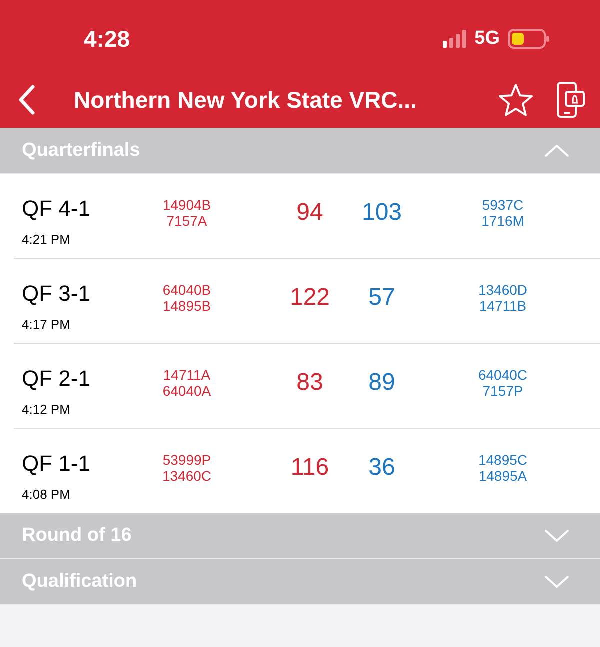 The height and width of the screenshot is (647, 600). I want to click on home-alliance-score: 116, so click(310, 468).